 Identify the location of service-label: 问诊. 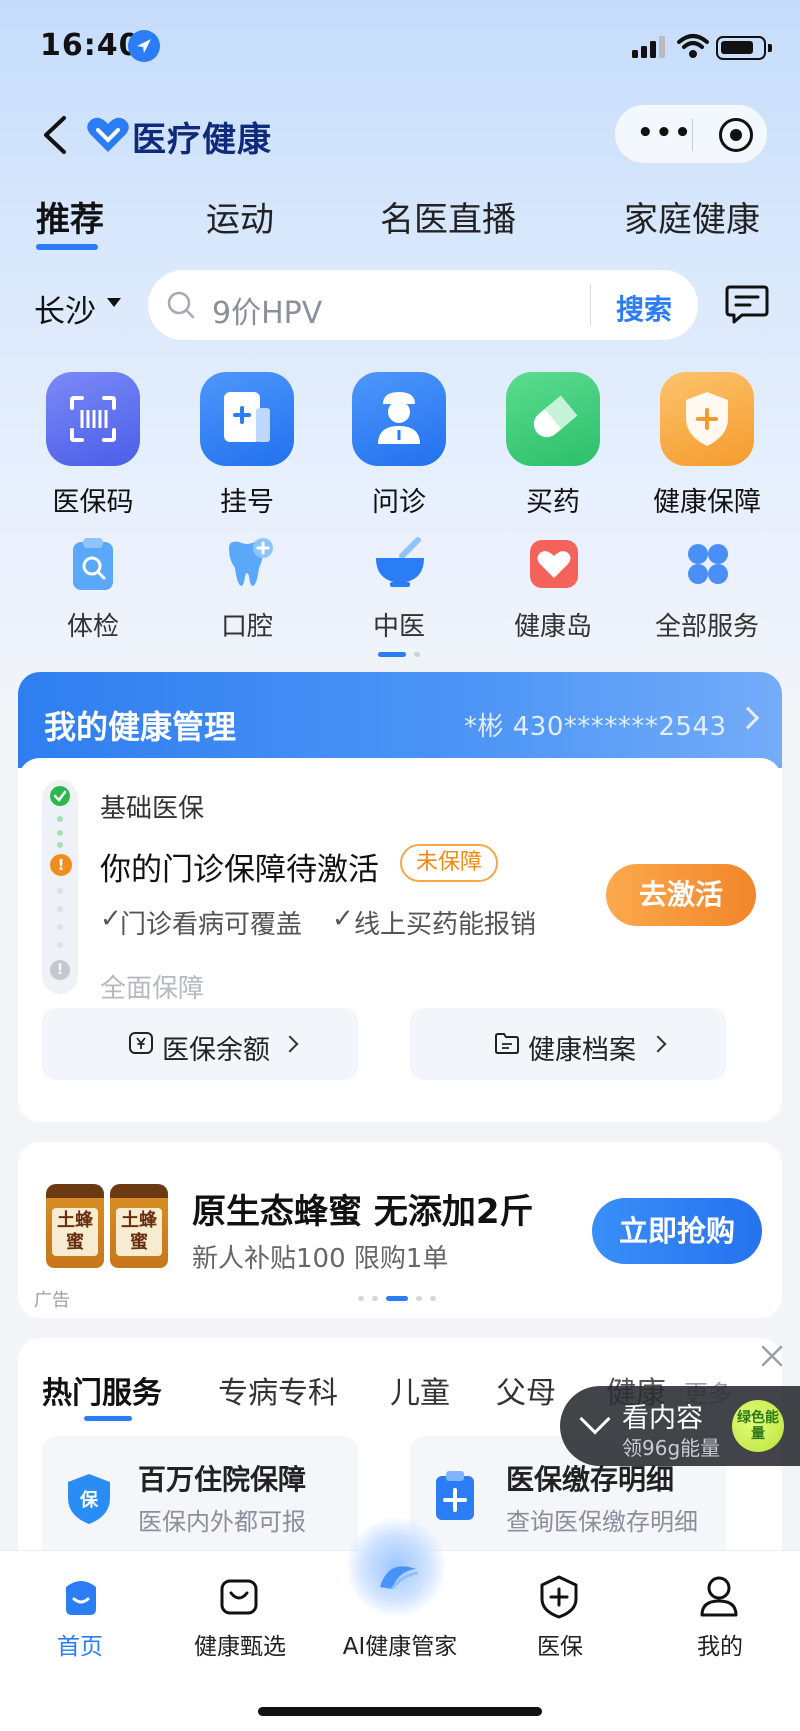
(399, 502).